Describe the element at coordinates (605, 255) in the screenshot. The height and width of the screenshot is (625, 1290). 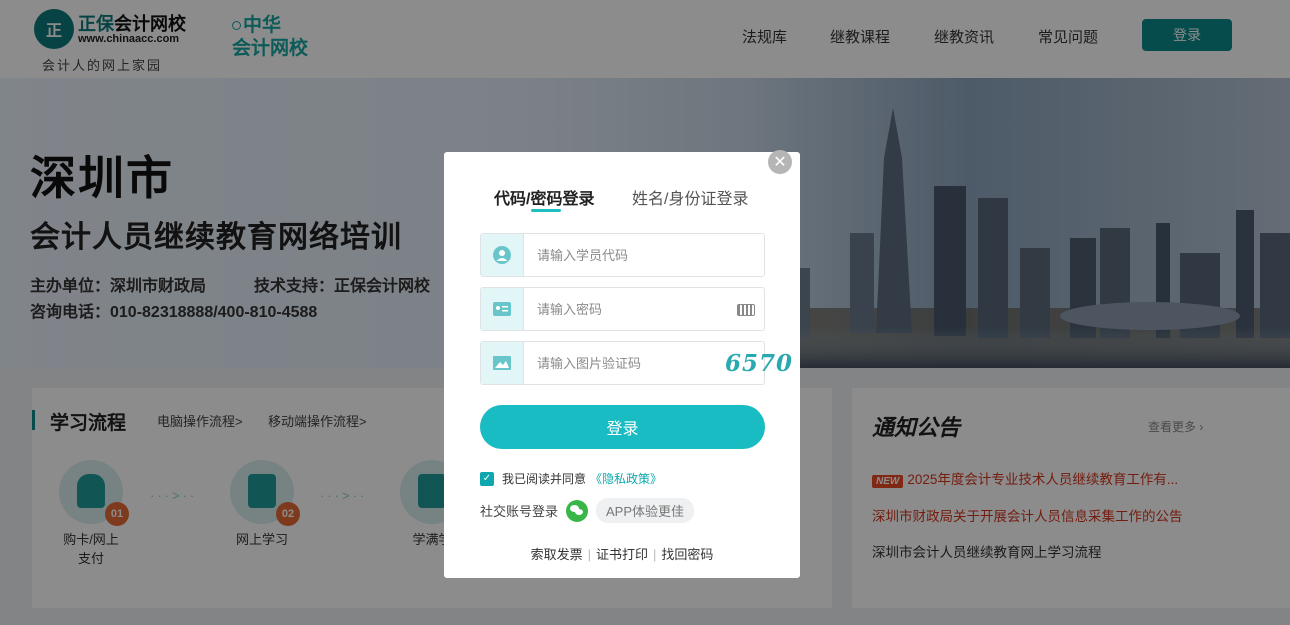
I see `student-code-input` at that location.